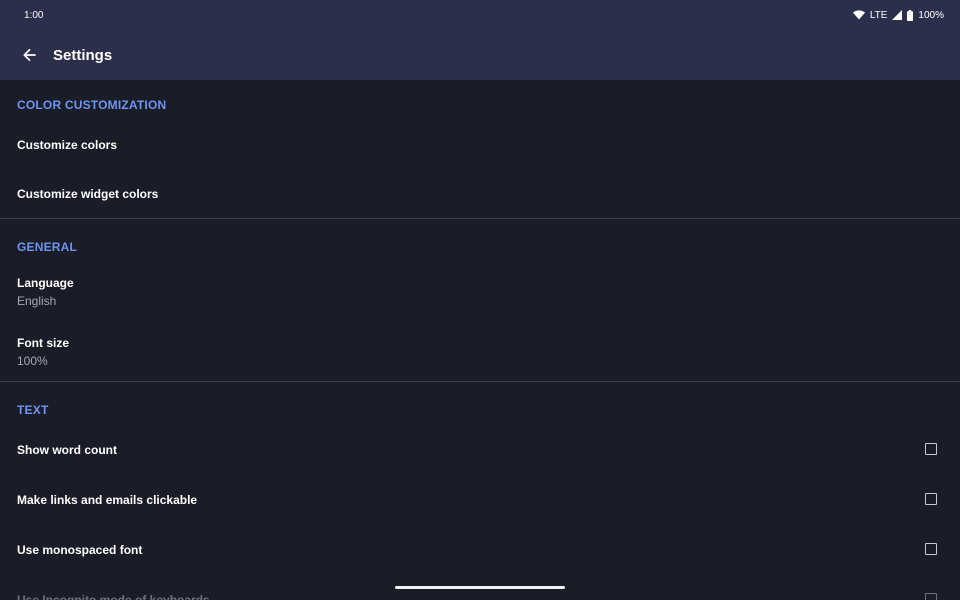 Image resolution: width=960 pixels, height=600 pixels. Describe the element at coordinates (878, 15) in the screenshot. I see `network-type: LTE` at that location.